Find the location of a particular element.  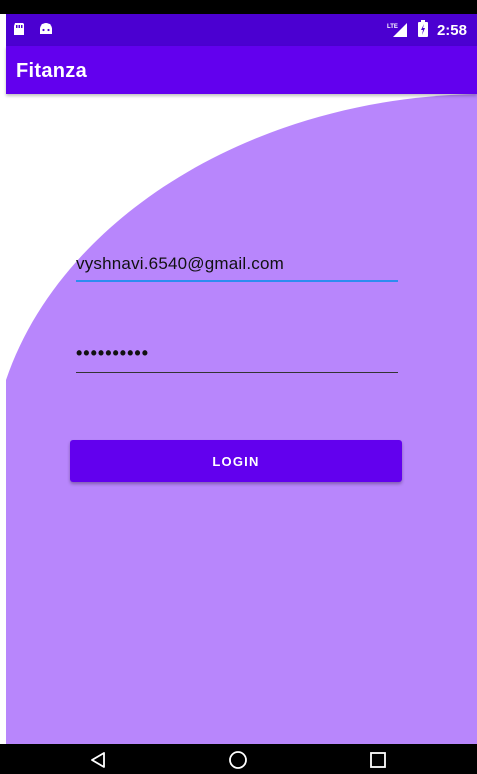

login-button: LOGIN is located at coordinates (236, 461).